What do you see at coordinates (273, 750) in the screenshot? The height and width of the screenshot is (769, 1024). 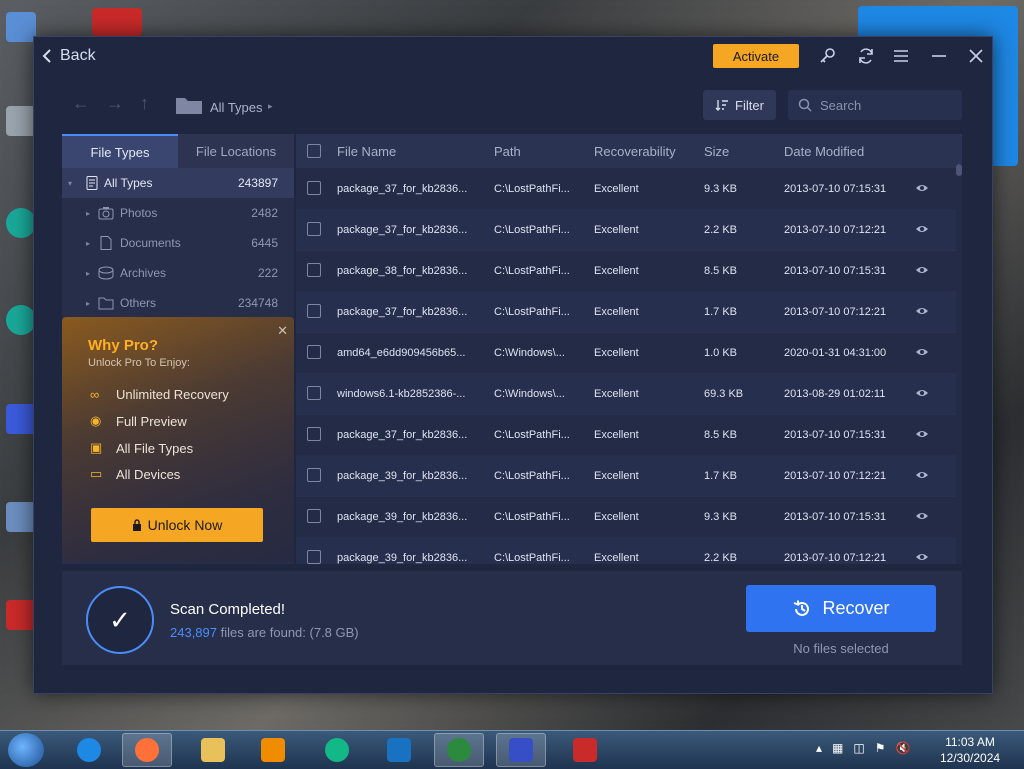 I see `media-player-icon` at bounding box center [273, 750].